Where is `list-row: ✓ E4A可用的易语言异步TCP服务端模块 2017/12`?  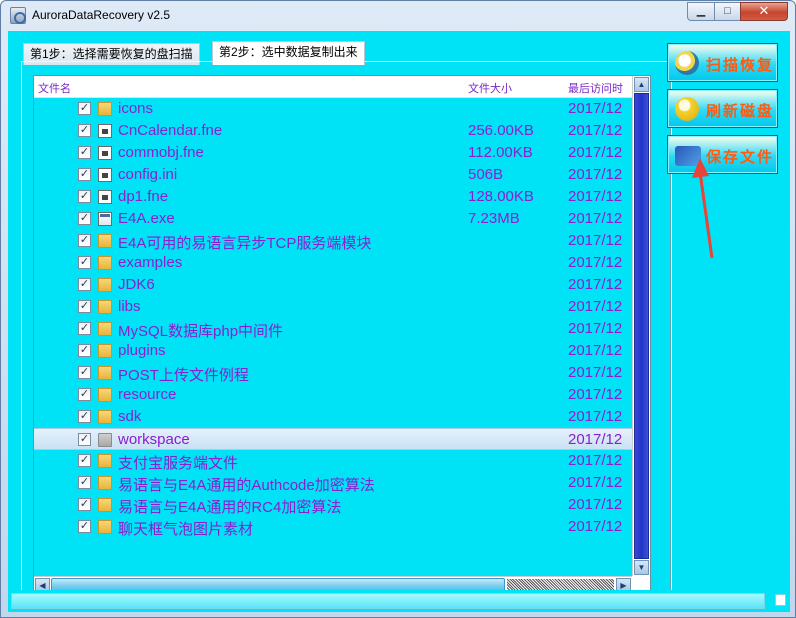 list-row: ✓ E4A可用的易语言异步TCP服务端模块 2017/12 is located at coordinates (333, 241).